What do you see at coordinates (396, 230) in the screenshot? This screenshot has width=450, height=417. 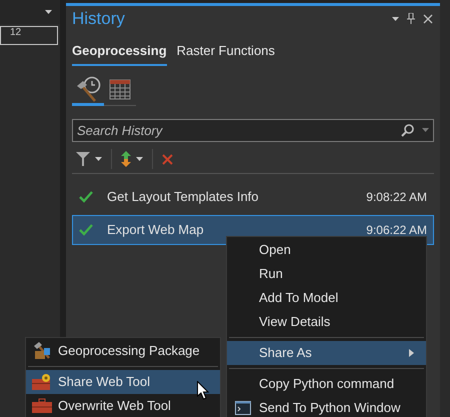 I see `timestamp: 9:06:22 AM` at bounding box center [396, 230].